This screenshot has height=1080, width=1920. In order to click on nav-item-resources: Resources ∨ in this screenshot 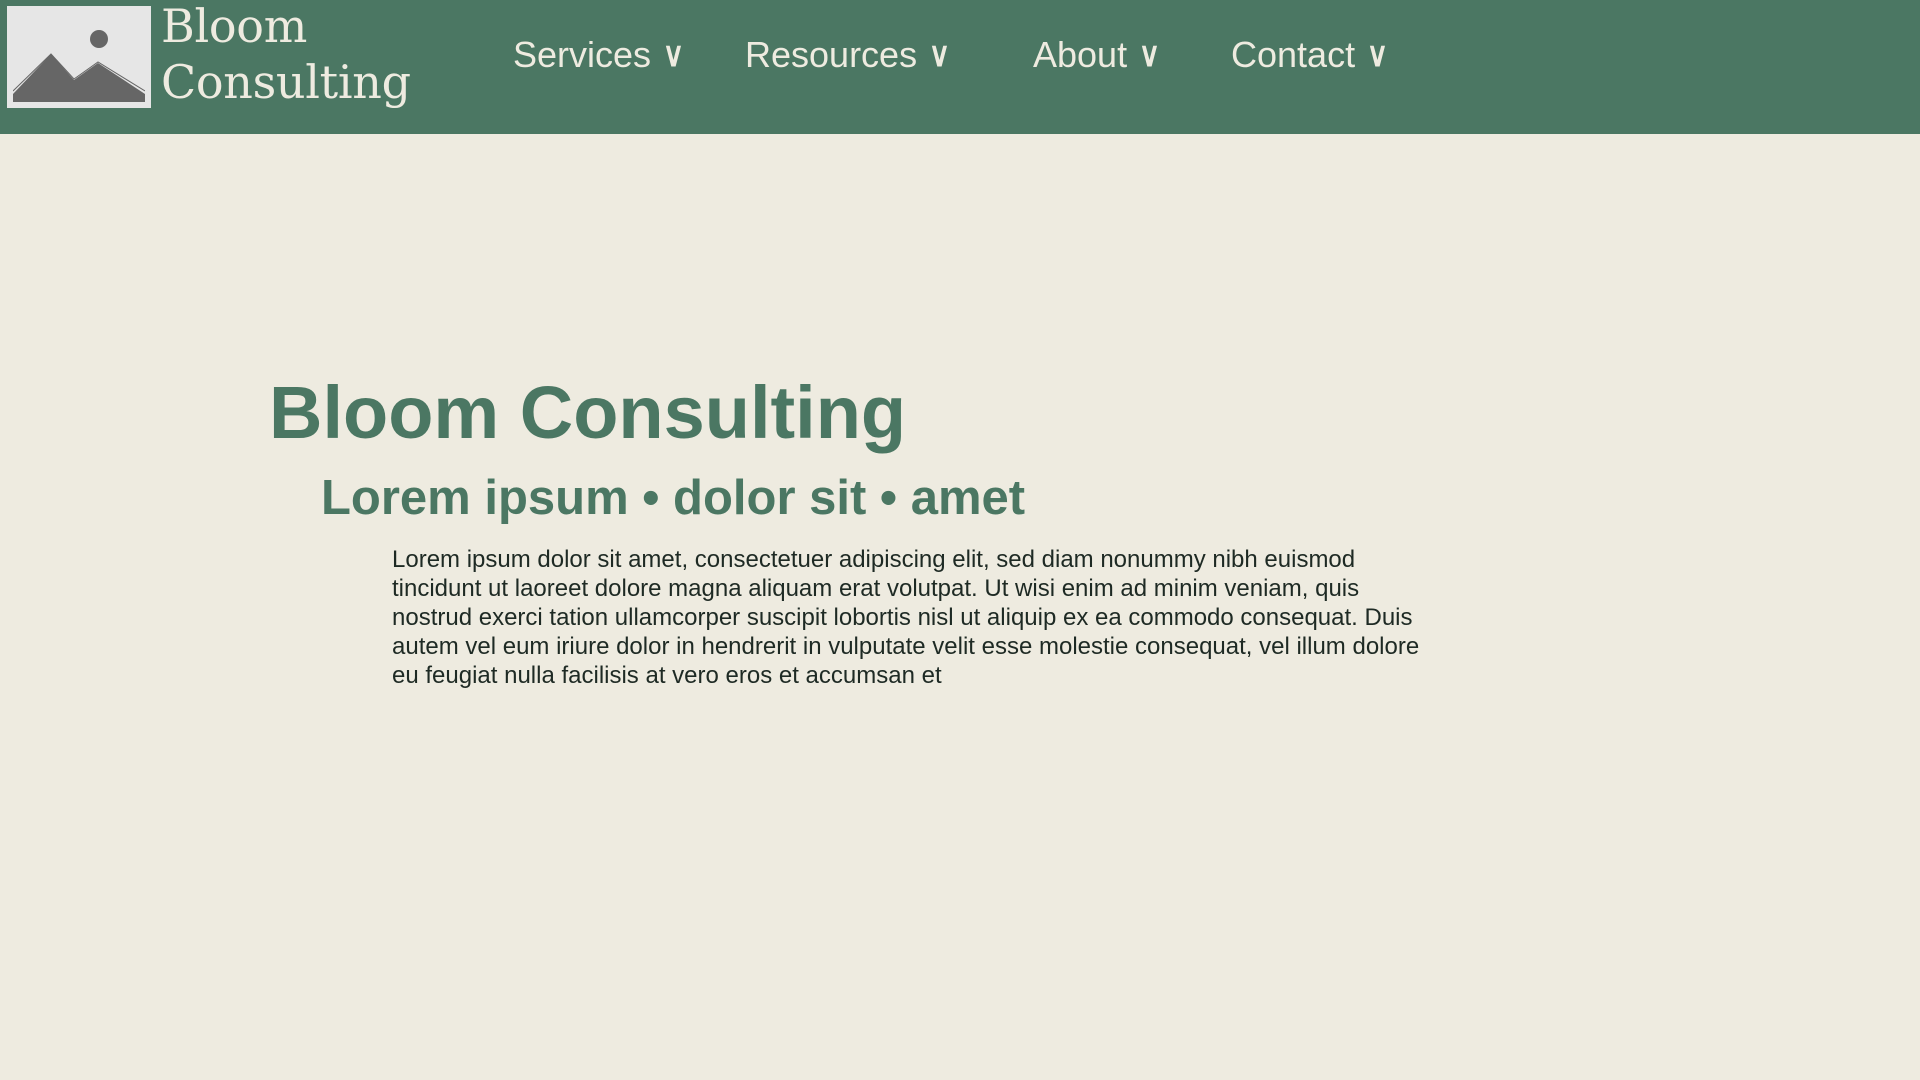, I will do `click(848, 55)`.